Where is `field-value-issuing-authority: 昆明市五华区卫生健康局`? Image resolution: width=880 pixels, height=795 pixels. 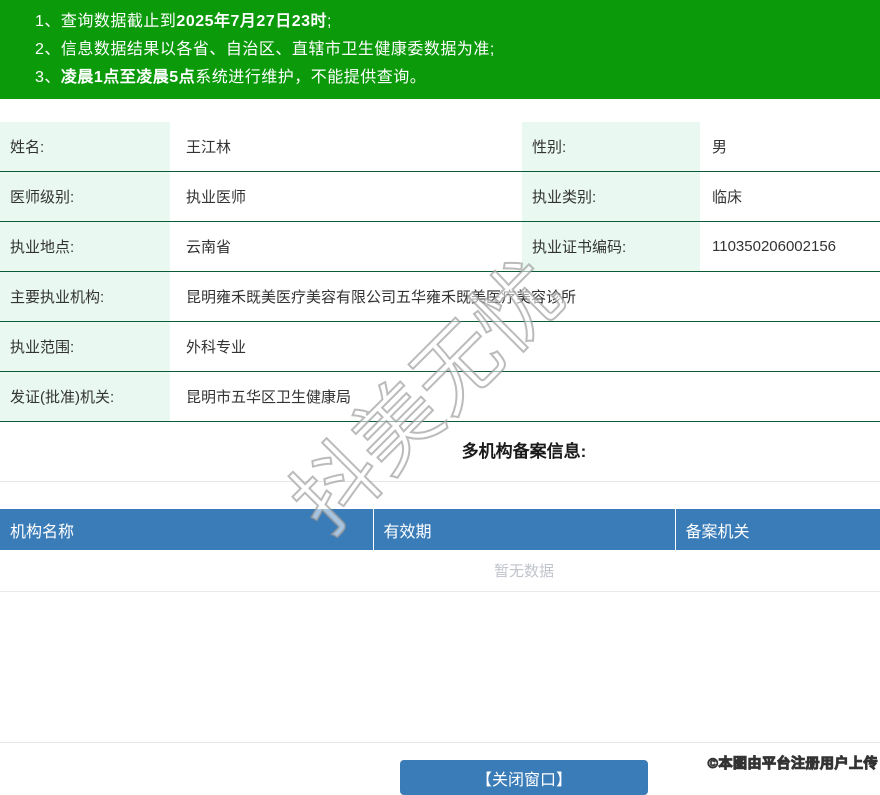 field-value-issuing-authority: 昆明市五华区卫生健康局 is located at coordinates (269, 397).